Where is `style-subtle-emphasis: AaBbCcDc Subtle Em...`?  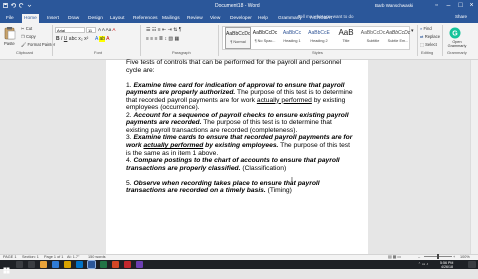 style-subtle-emphasis: AaBbCcDc Subtle Em... is located at coordinates (398, 38).